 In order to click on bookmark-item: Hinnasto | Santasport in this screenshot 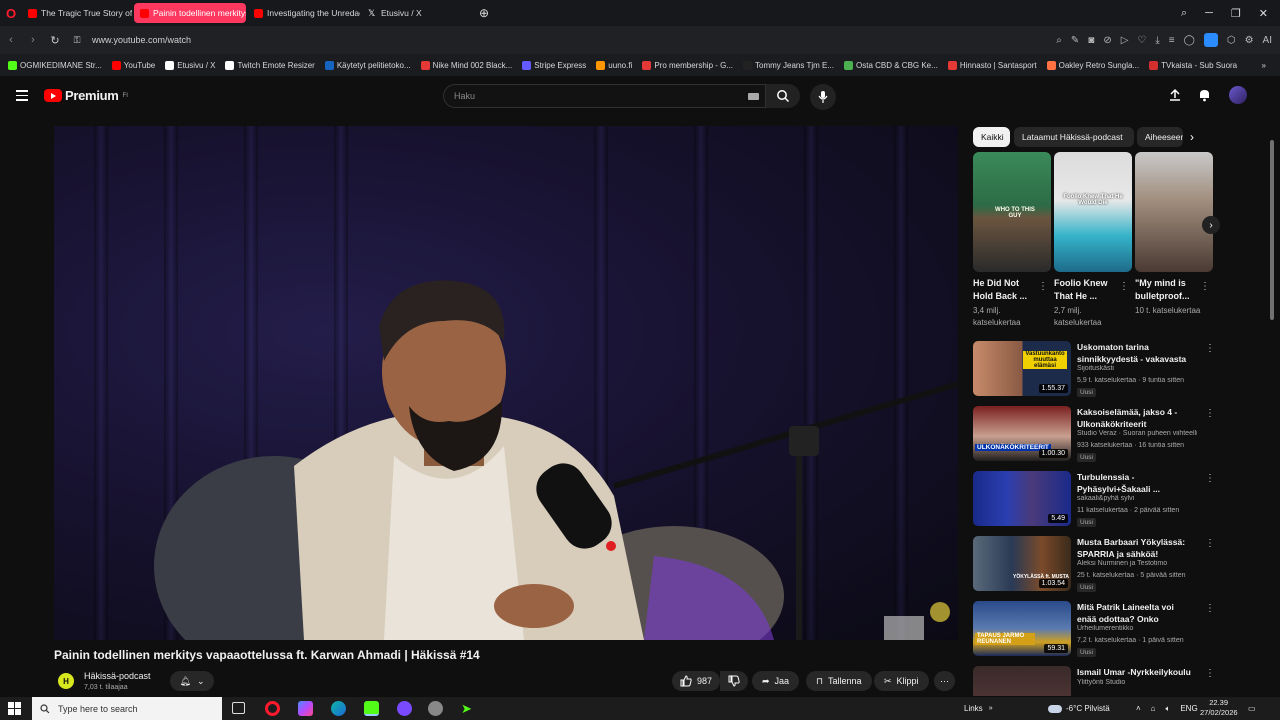, I will do `click(992, 65)`.